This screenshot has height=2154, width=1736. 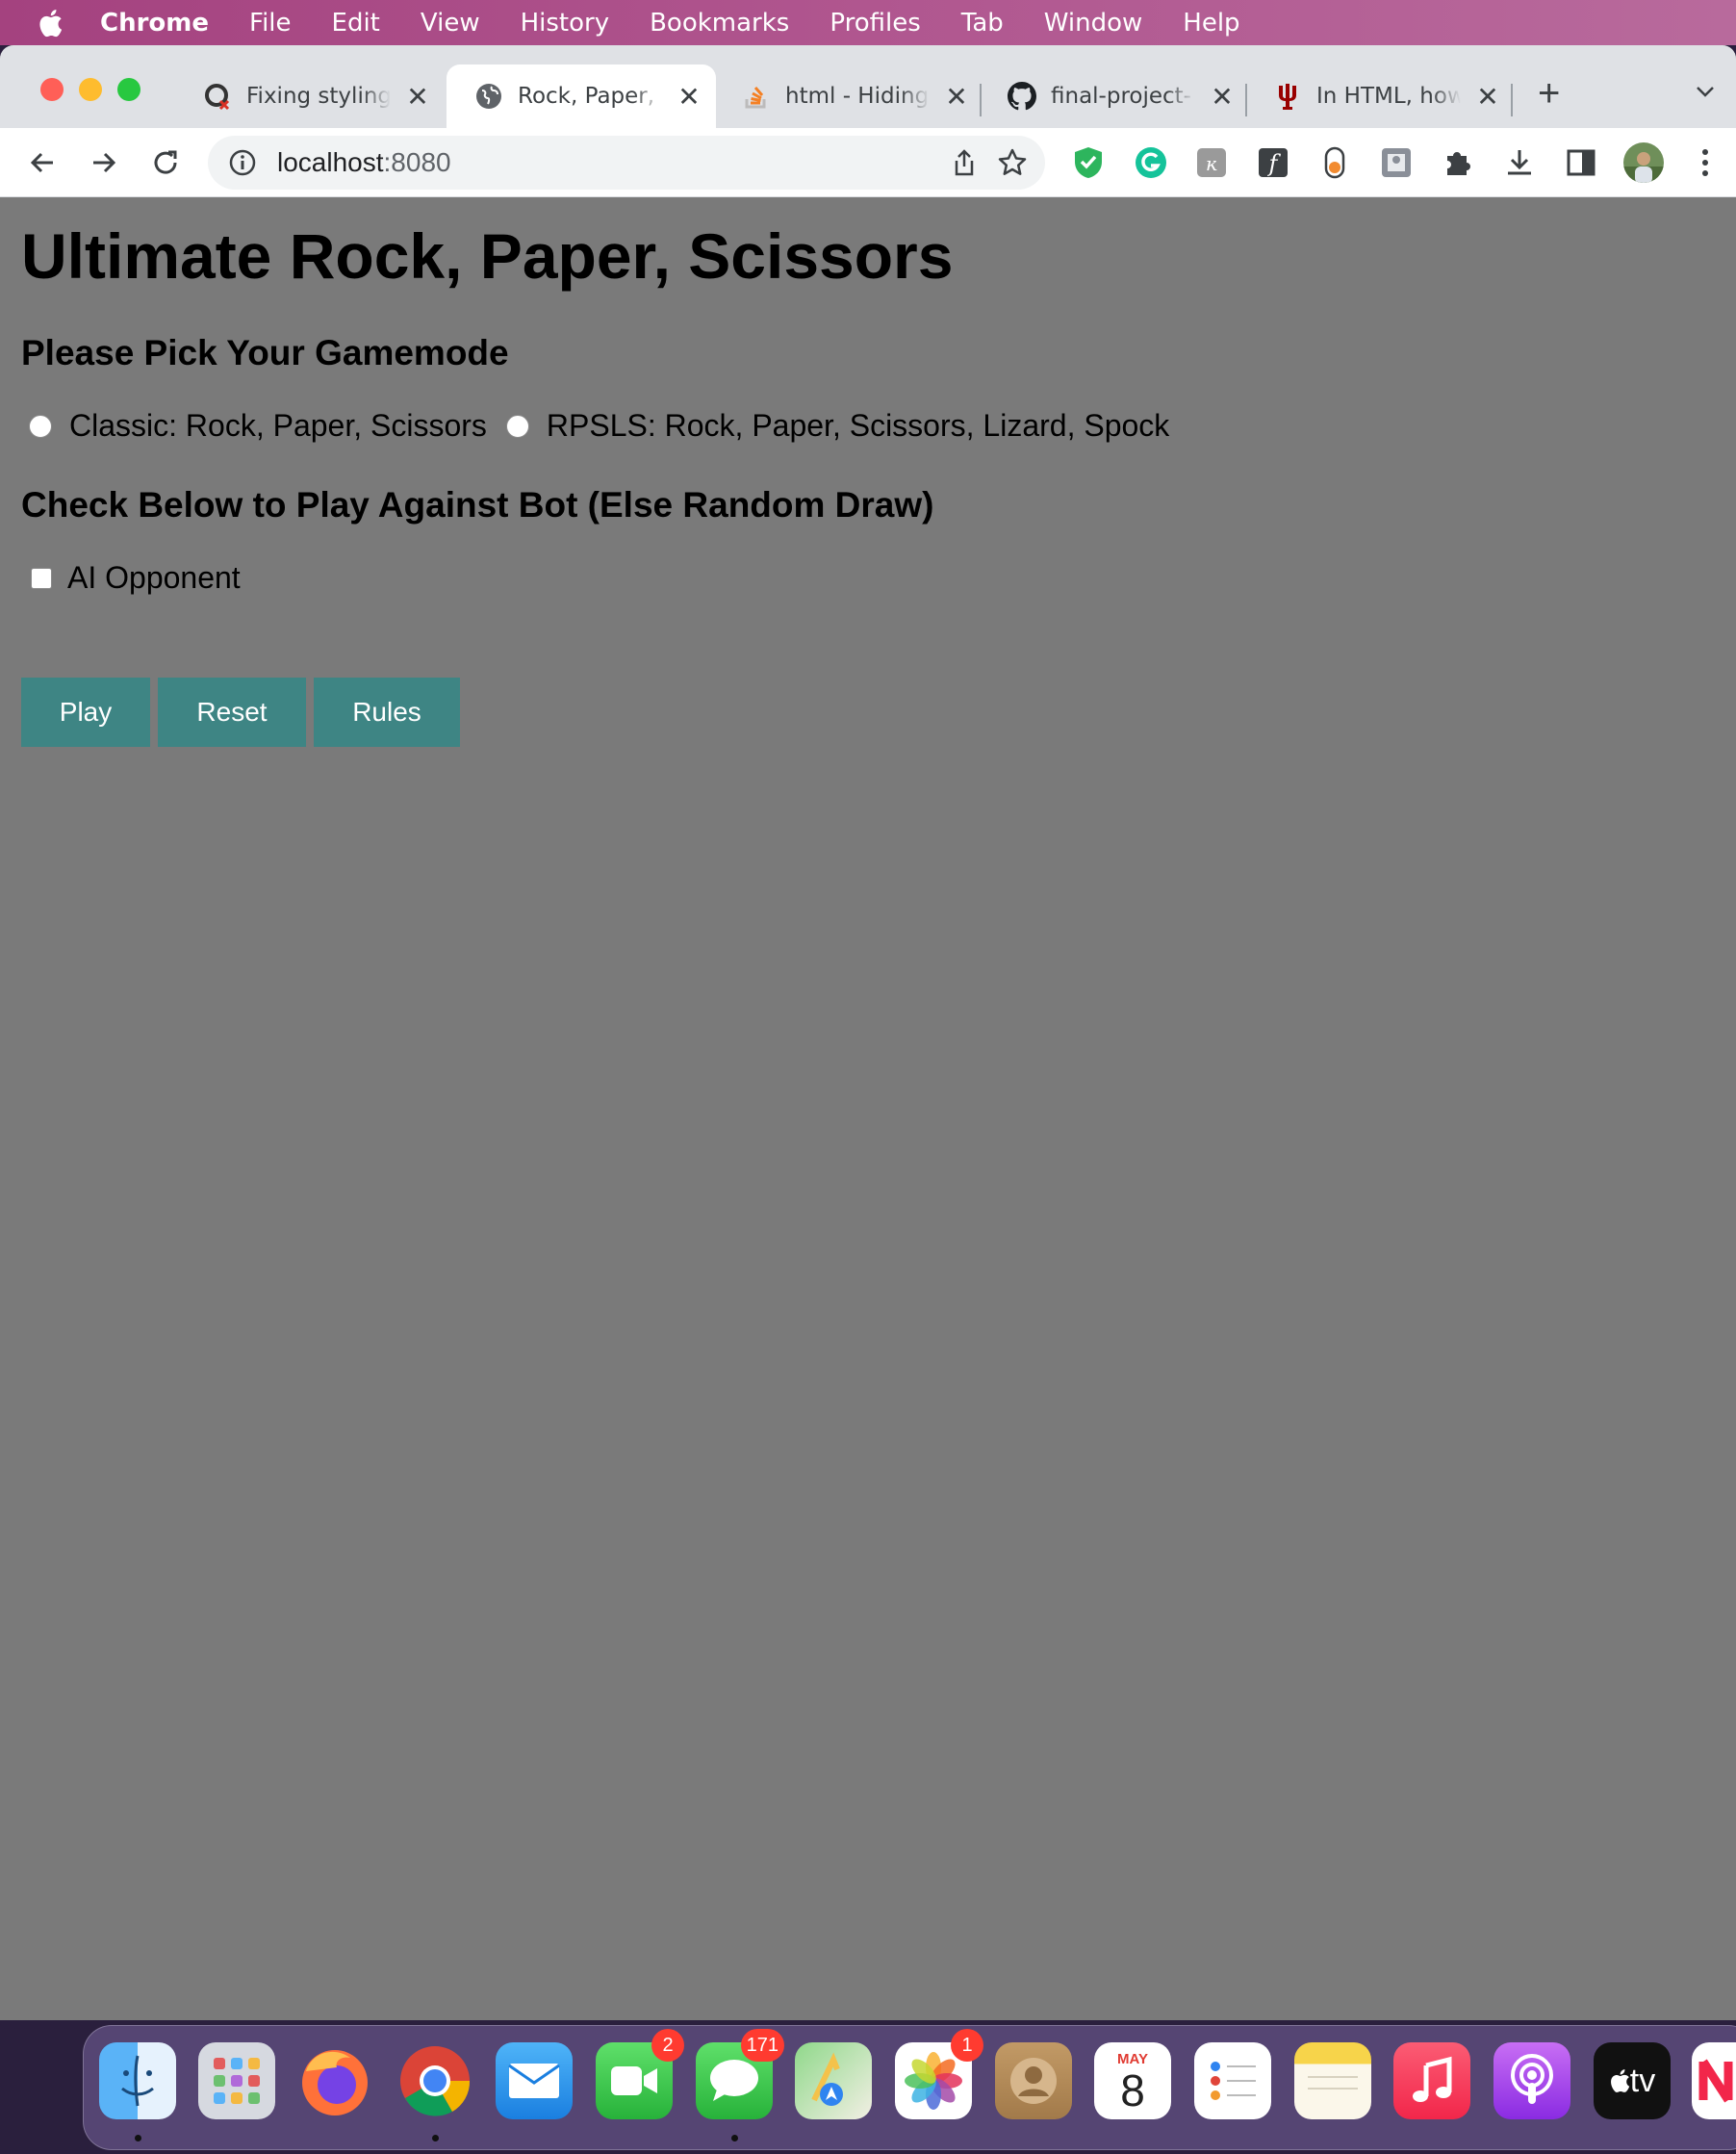 What do you see at coordinates (1132, 2090) in the screenshot?
I see `calendar-day: 8` at bounding box center [1132, 2090].